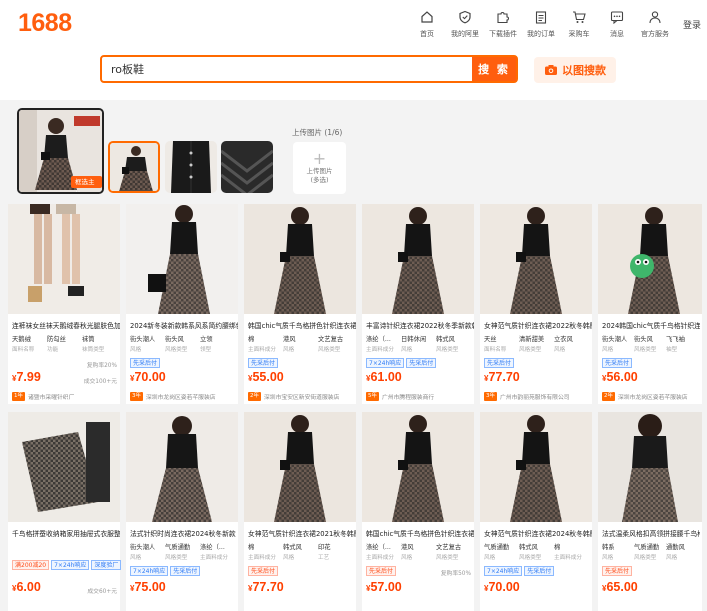 This screenshot has width=707, height=611. I want to click on product-title: 女神范气质针织连衣裙2022秋冬韩版, so click(538, 325).